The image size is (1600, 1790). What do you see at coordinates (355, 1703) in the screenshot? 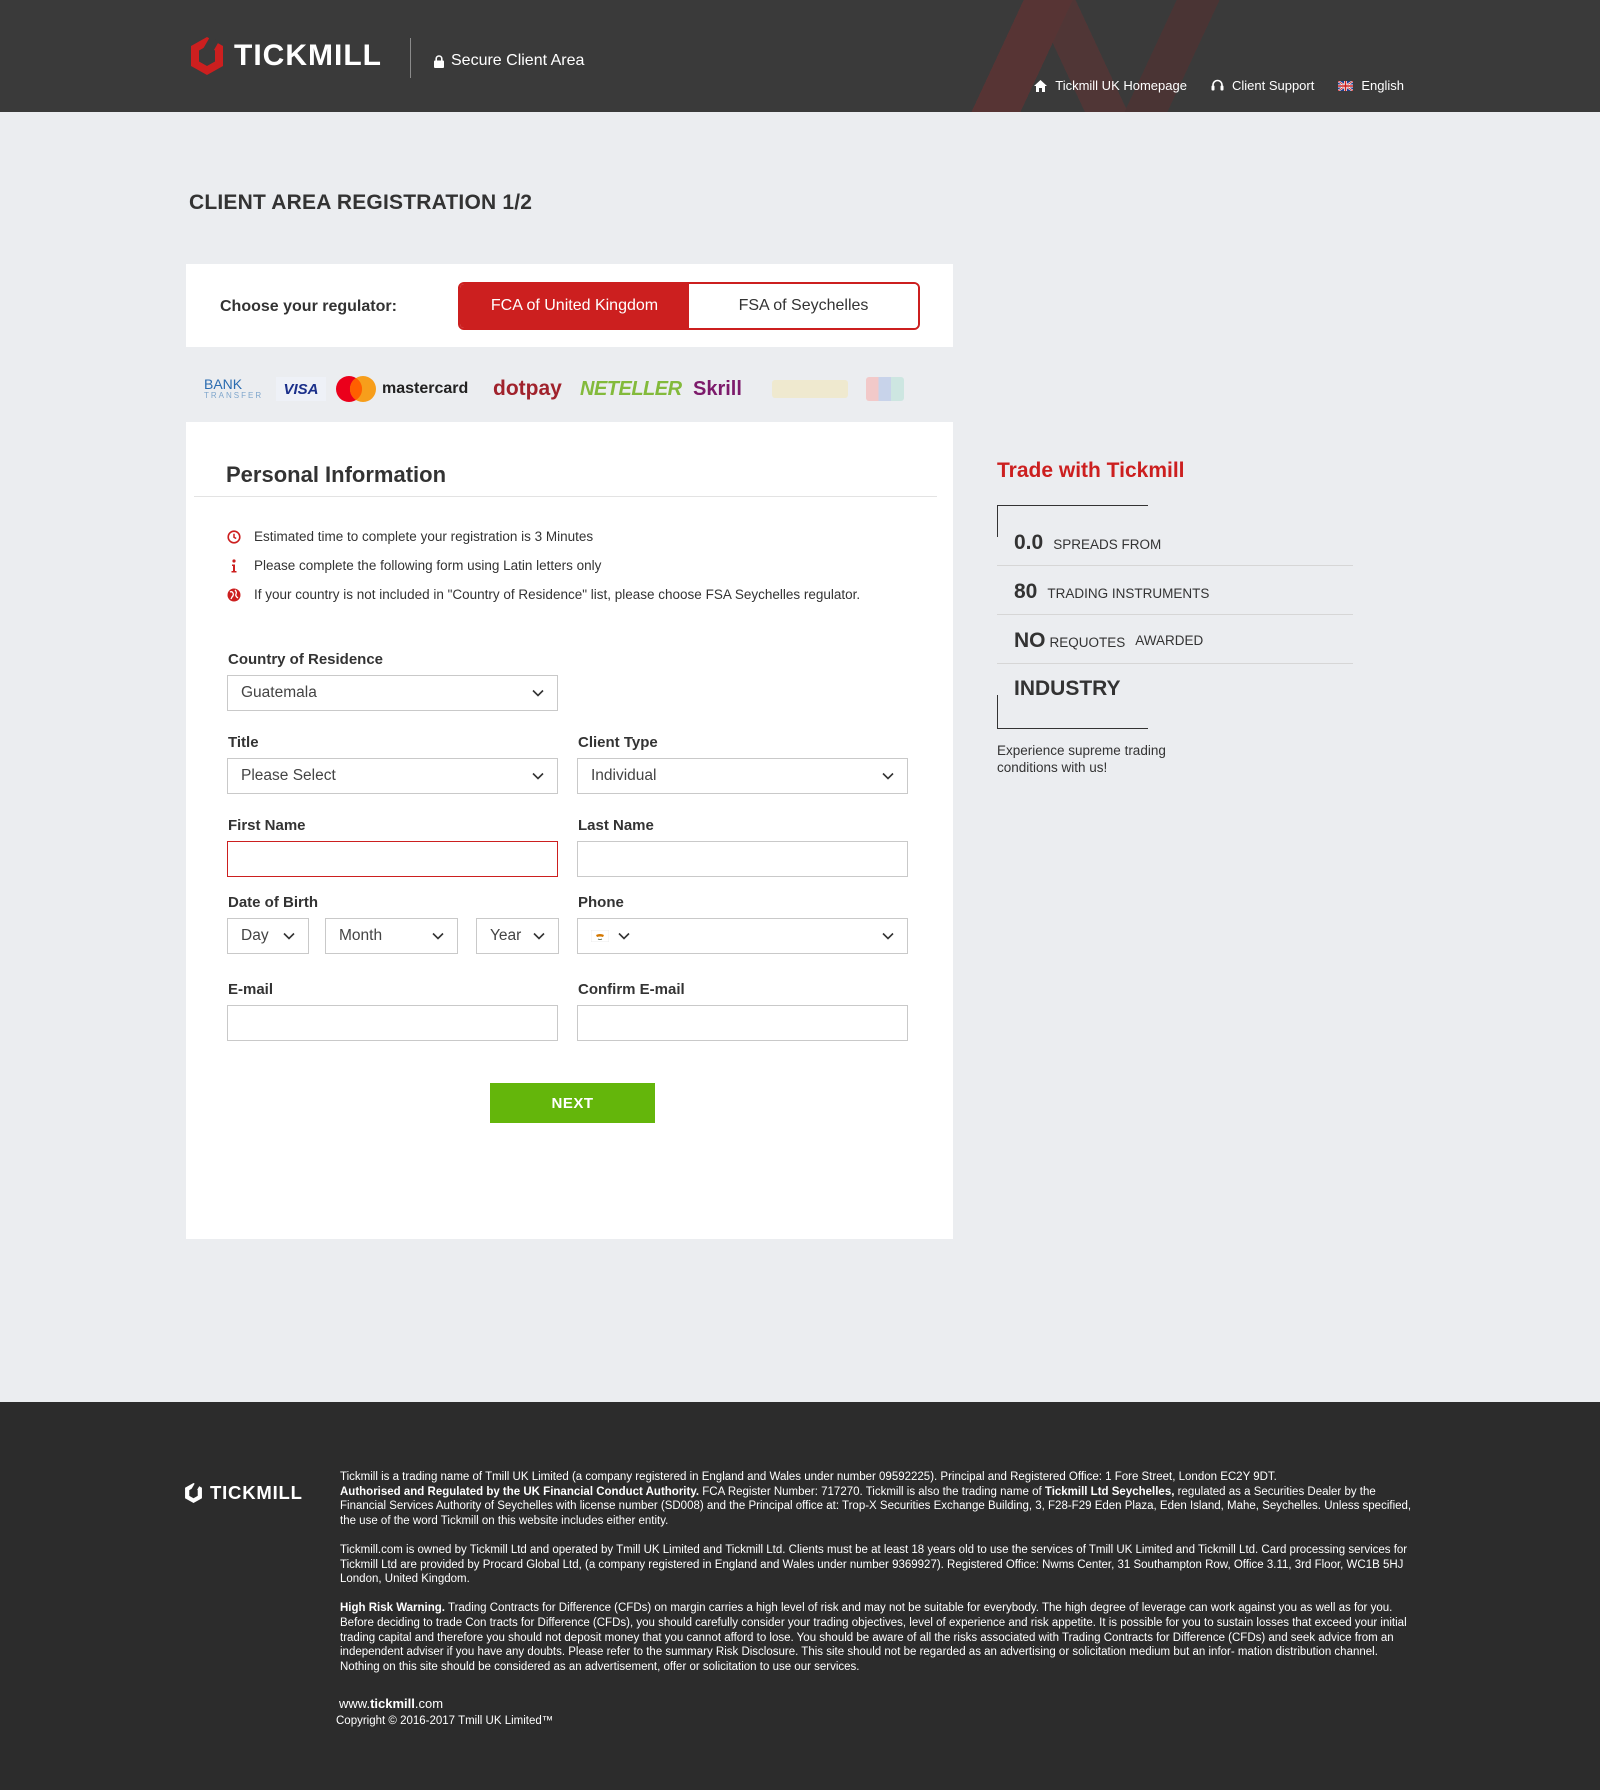
I see `footer-url-part: www.` at bounding box center [355, 1703].